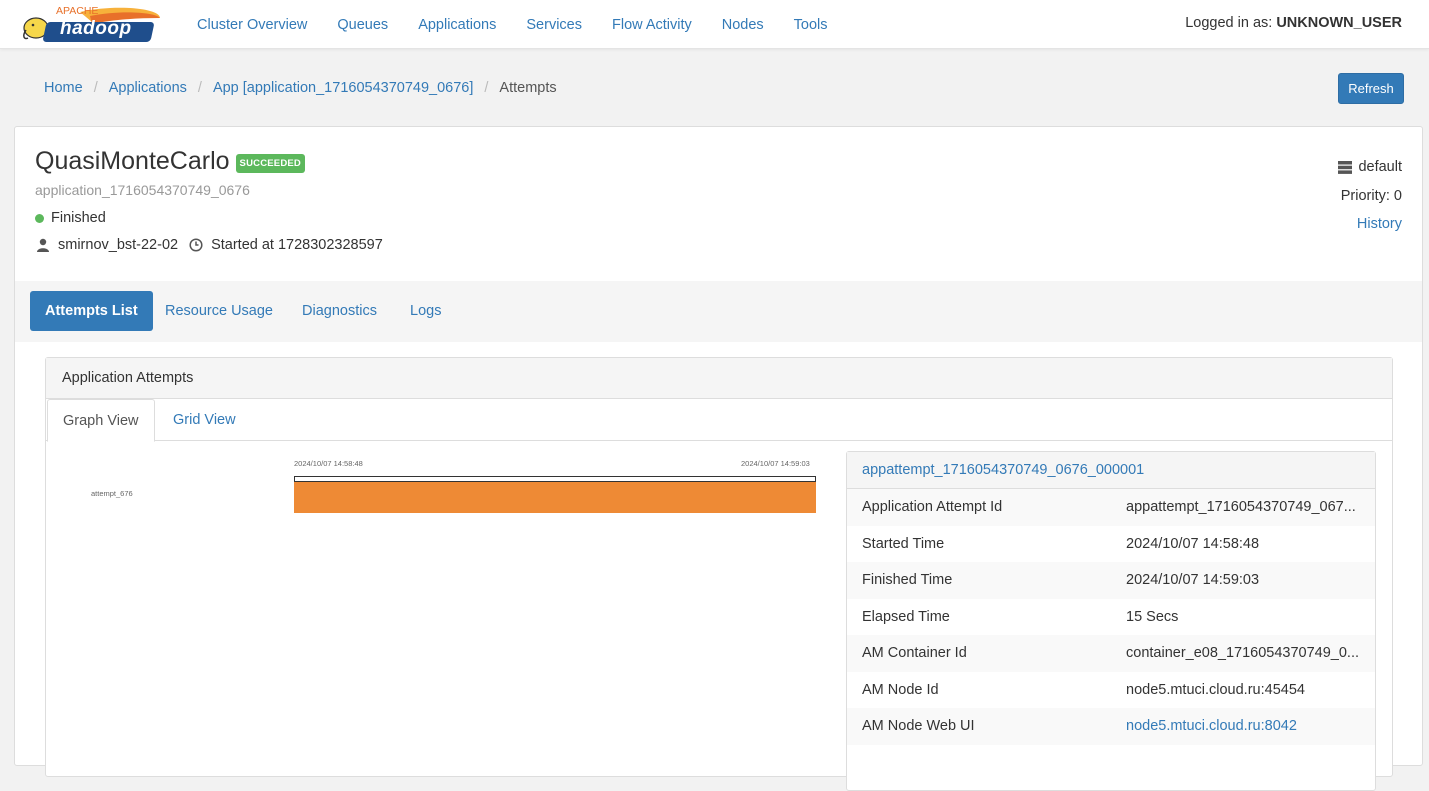 The width and height of the screenshot is (1429, 791). What do you see at coordinates (652, 25) in the screenshot?
I see `nav-flow-activity: Flow Activity` at bounding box center [652, 25].